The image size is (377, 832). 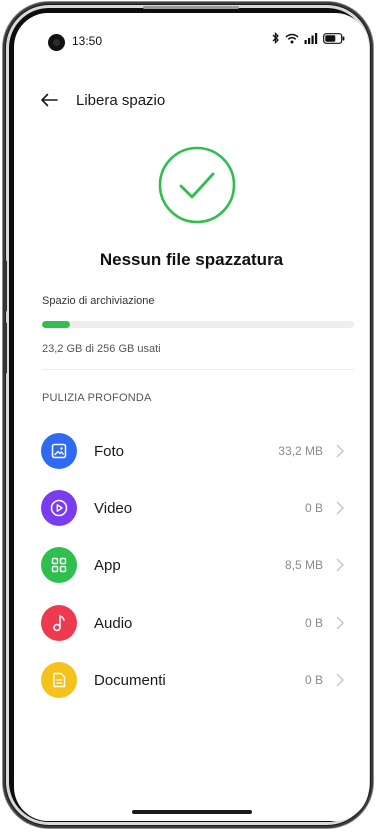 What do you see at coordinates (5, 348) in the screenshot?
I see `volume-down-button` at bounding box center [5, 348].